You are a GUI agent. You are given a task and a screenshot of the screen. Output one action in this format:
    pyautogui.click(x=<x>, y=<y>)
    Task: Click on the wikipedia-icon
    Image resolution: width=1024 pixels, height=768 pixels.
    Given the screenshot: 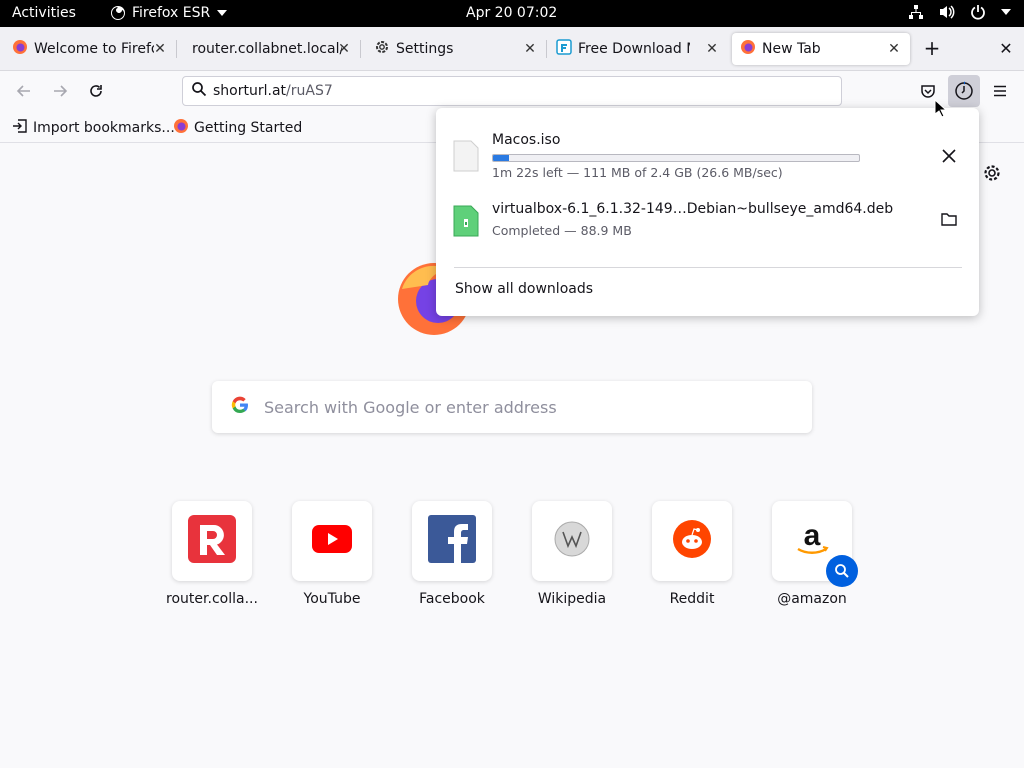 What is the action you would take?
    pyautogui.click(x=572, y=541)
    